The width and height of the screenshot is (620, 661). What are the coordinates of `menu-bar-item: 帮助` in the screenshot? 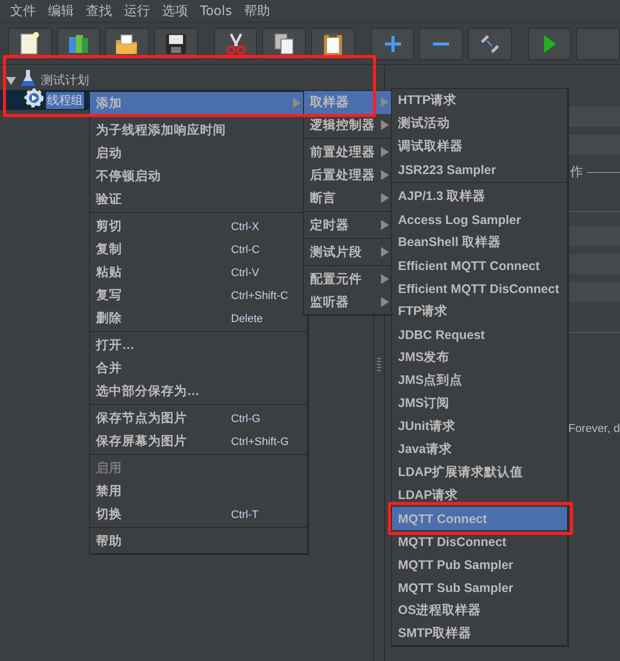 It's located at (257, 11).